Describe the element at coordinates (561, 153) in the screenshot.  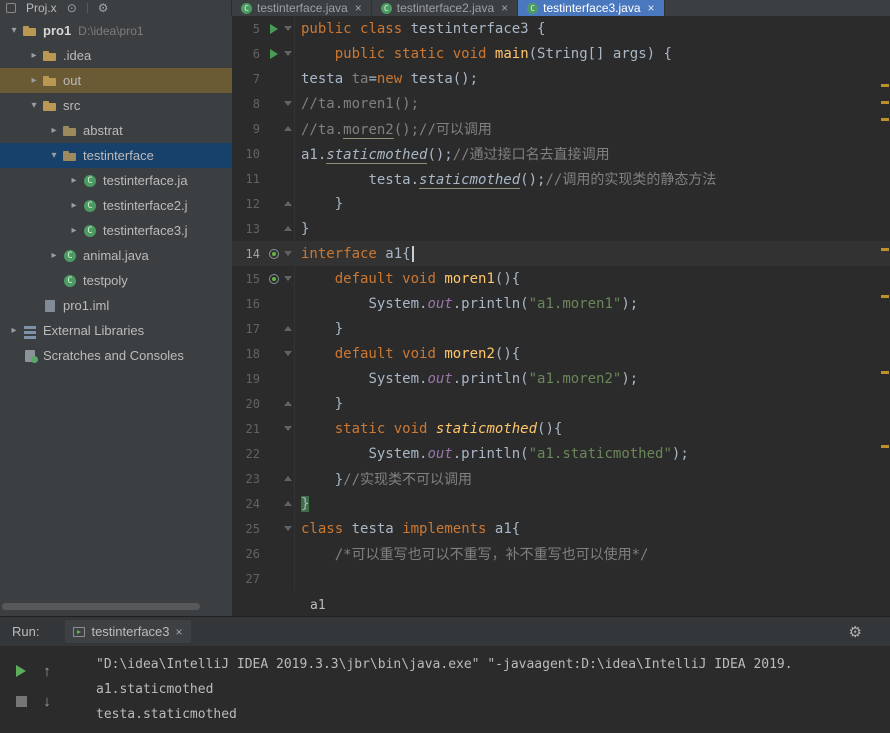
I see `code-line-10: 10 a1.staticmothed();//通过接口名去直接调用` at that location.